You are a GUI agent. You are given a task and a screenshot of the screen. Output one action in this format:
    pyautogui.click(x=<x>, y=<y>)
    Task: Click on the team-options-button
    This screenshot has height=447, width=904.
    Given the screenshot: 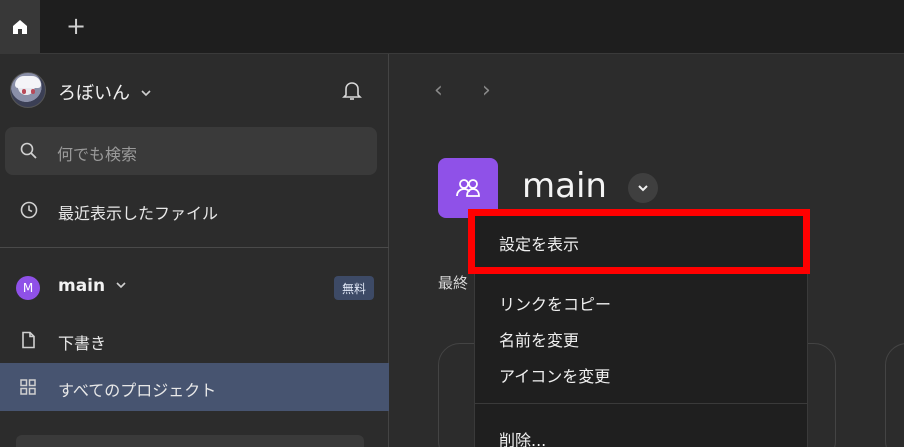 What is the action you would take?
    pyautogui.click(x=643, y=188)
    